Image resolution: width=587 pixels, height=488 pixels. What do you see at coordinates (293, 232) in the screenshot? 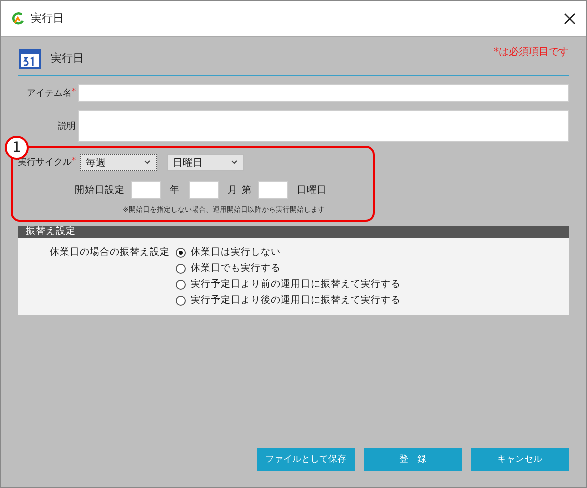
I see `section-header: 振替え設定` at bounding box center [293, 232].